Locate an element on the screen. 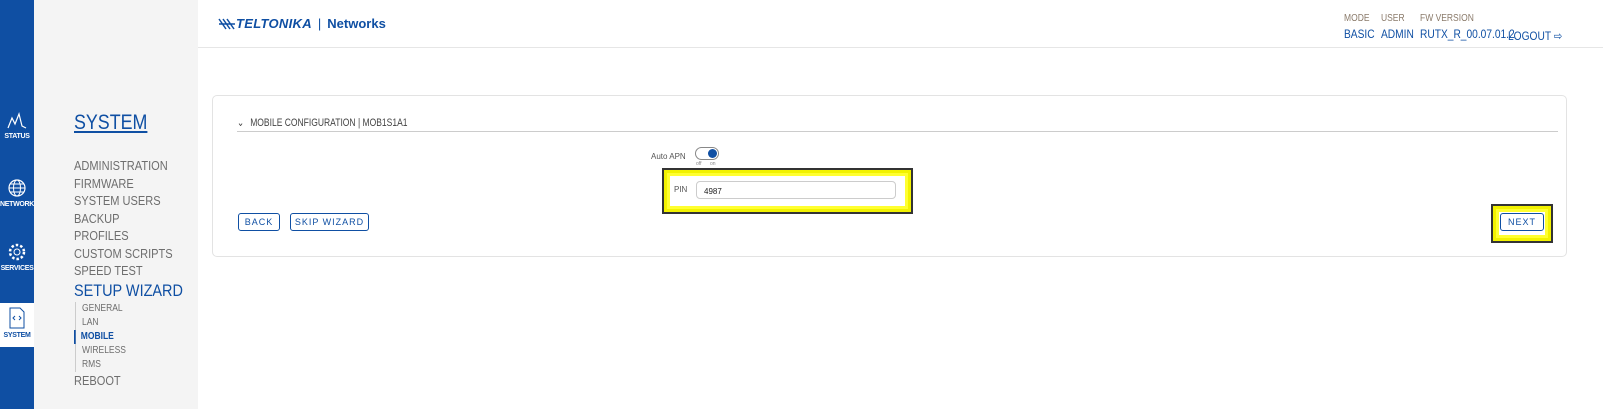  brand-name: TELTONIKA is located at coordinates (274, 23).